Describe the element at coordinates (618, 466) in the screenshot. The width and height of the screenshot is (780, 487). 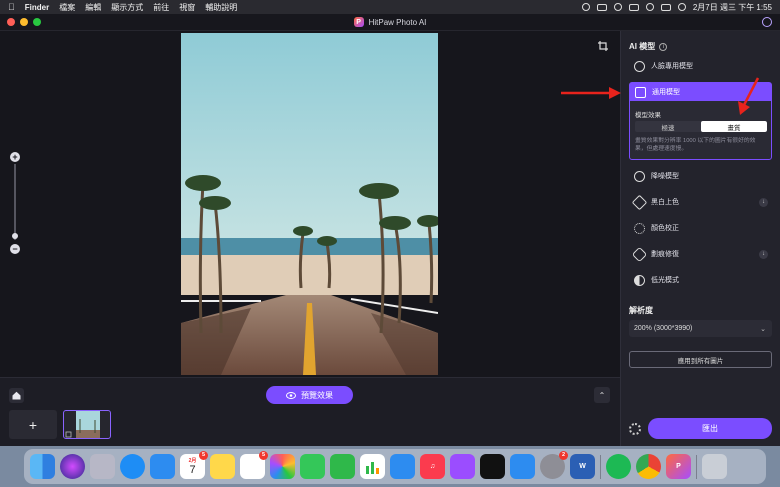
I see `dock-spotify-icon` at that location.